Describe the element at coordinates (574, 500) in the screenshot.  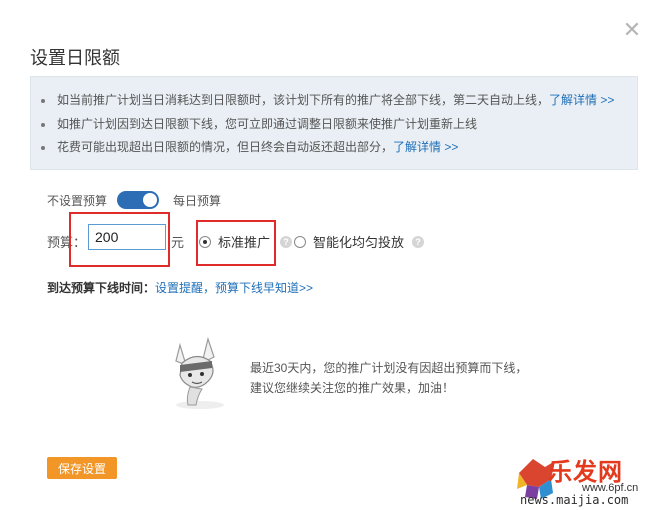
I see `watermark-sub: news.maijia.com` at that location.